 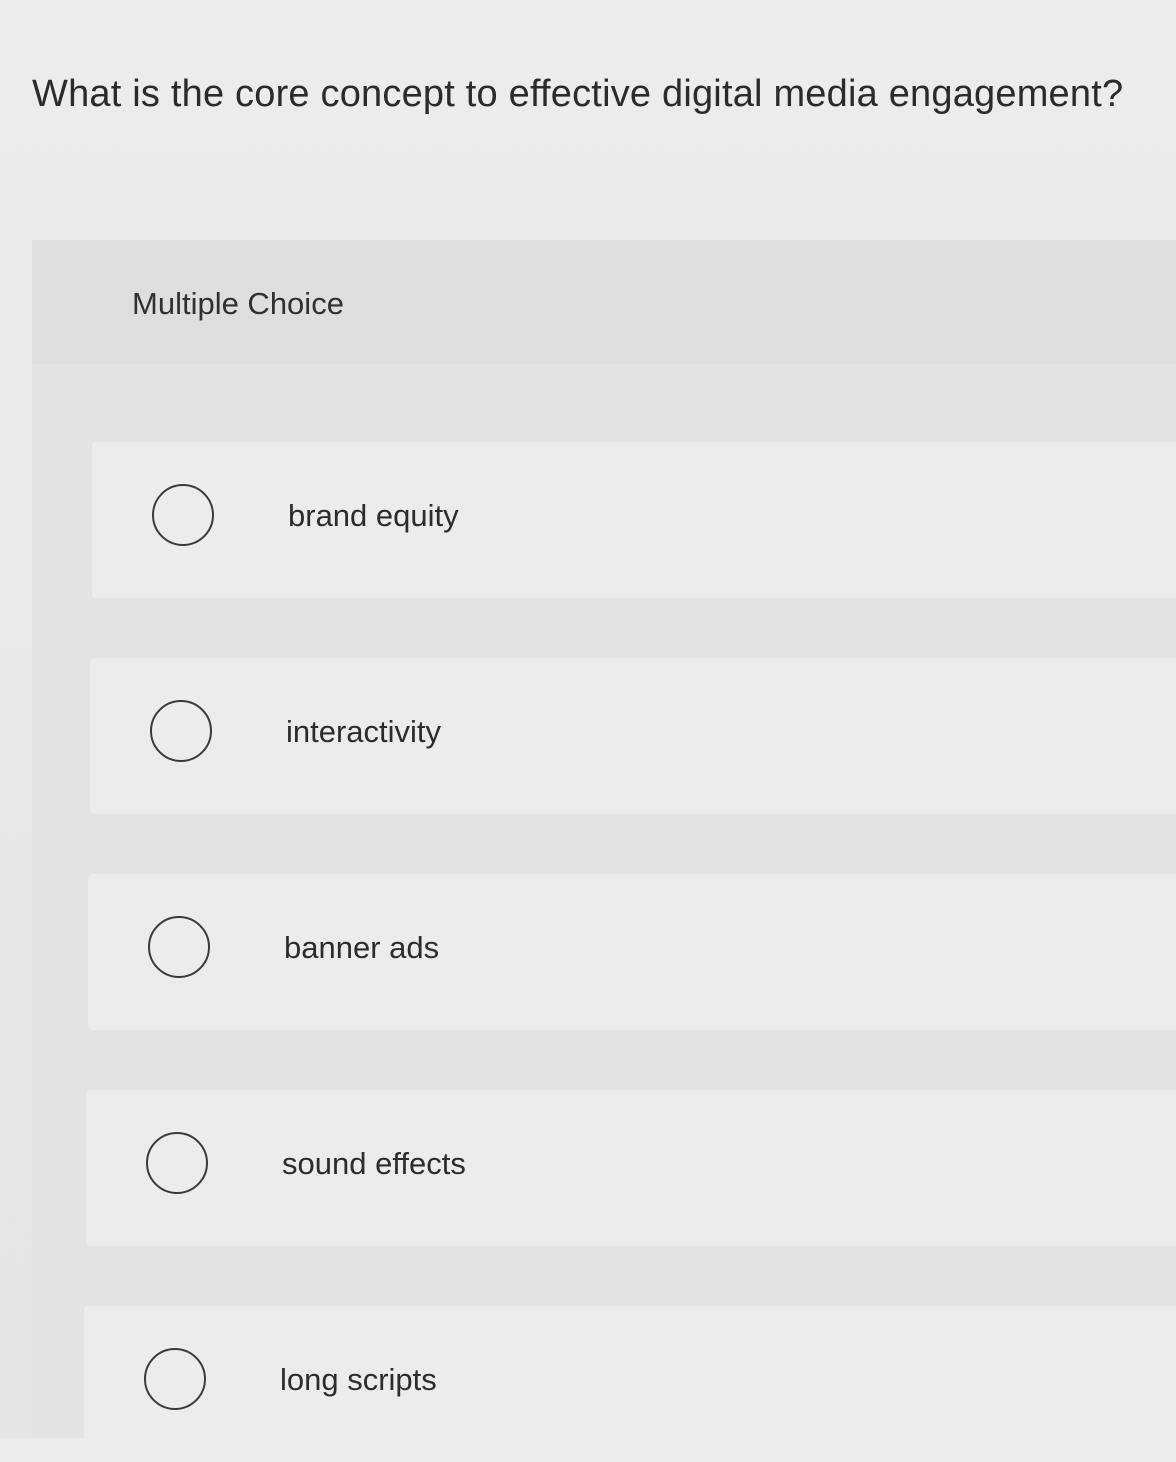 I want to click on option-label: brand equity, so click(x=373, y=515).